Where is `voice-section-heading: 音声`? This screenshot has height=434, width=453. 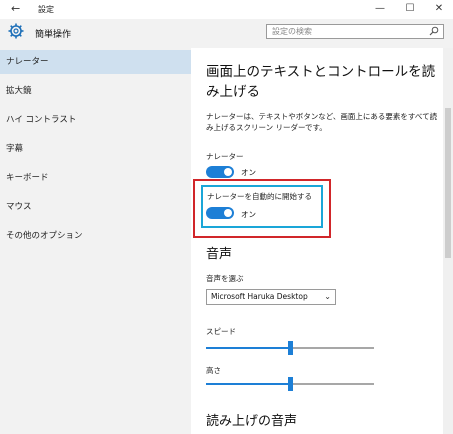 voice-section-heading: 音声 is located at coordinates (219, 254).